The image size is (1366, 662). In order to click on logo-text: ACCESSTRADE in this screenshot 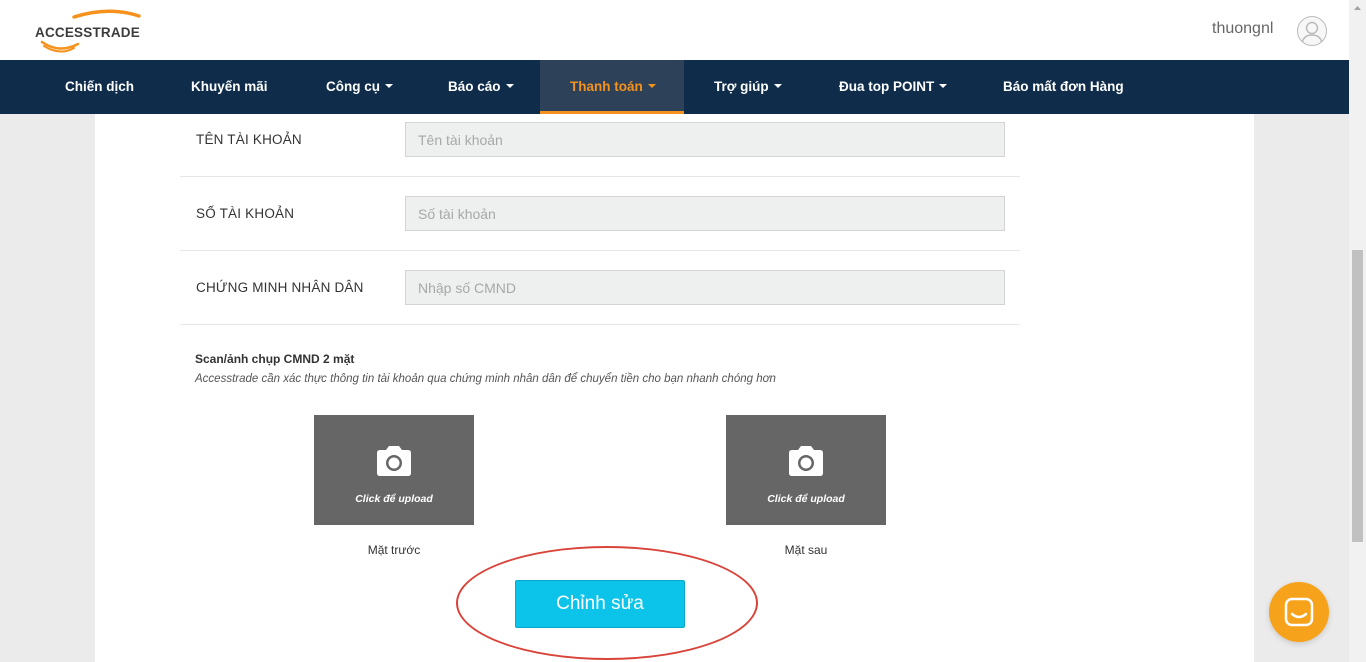, I will do `click(87, 32)`.